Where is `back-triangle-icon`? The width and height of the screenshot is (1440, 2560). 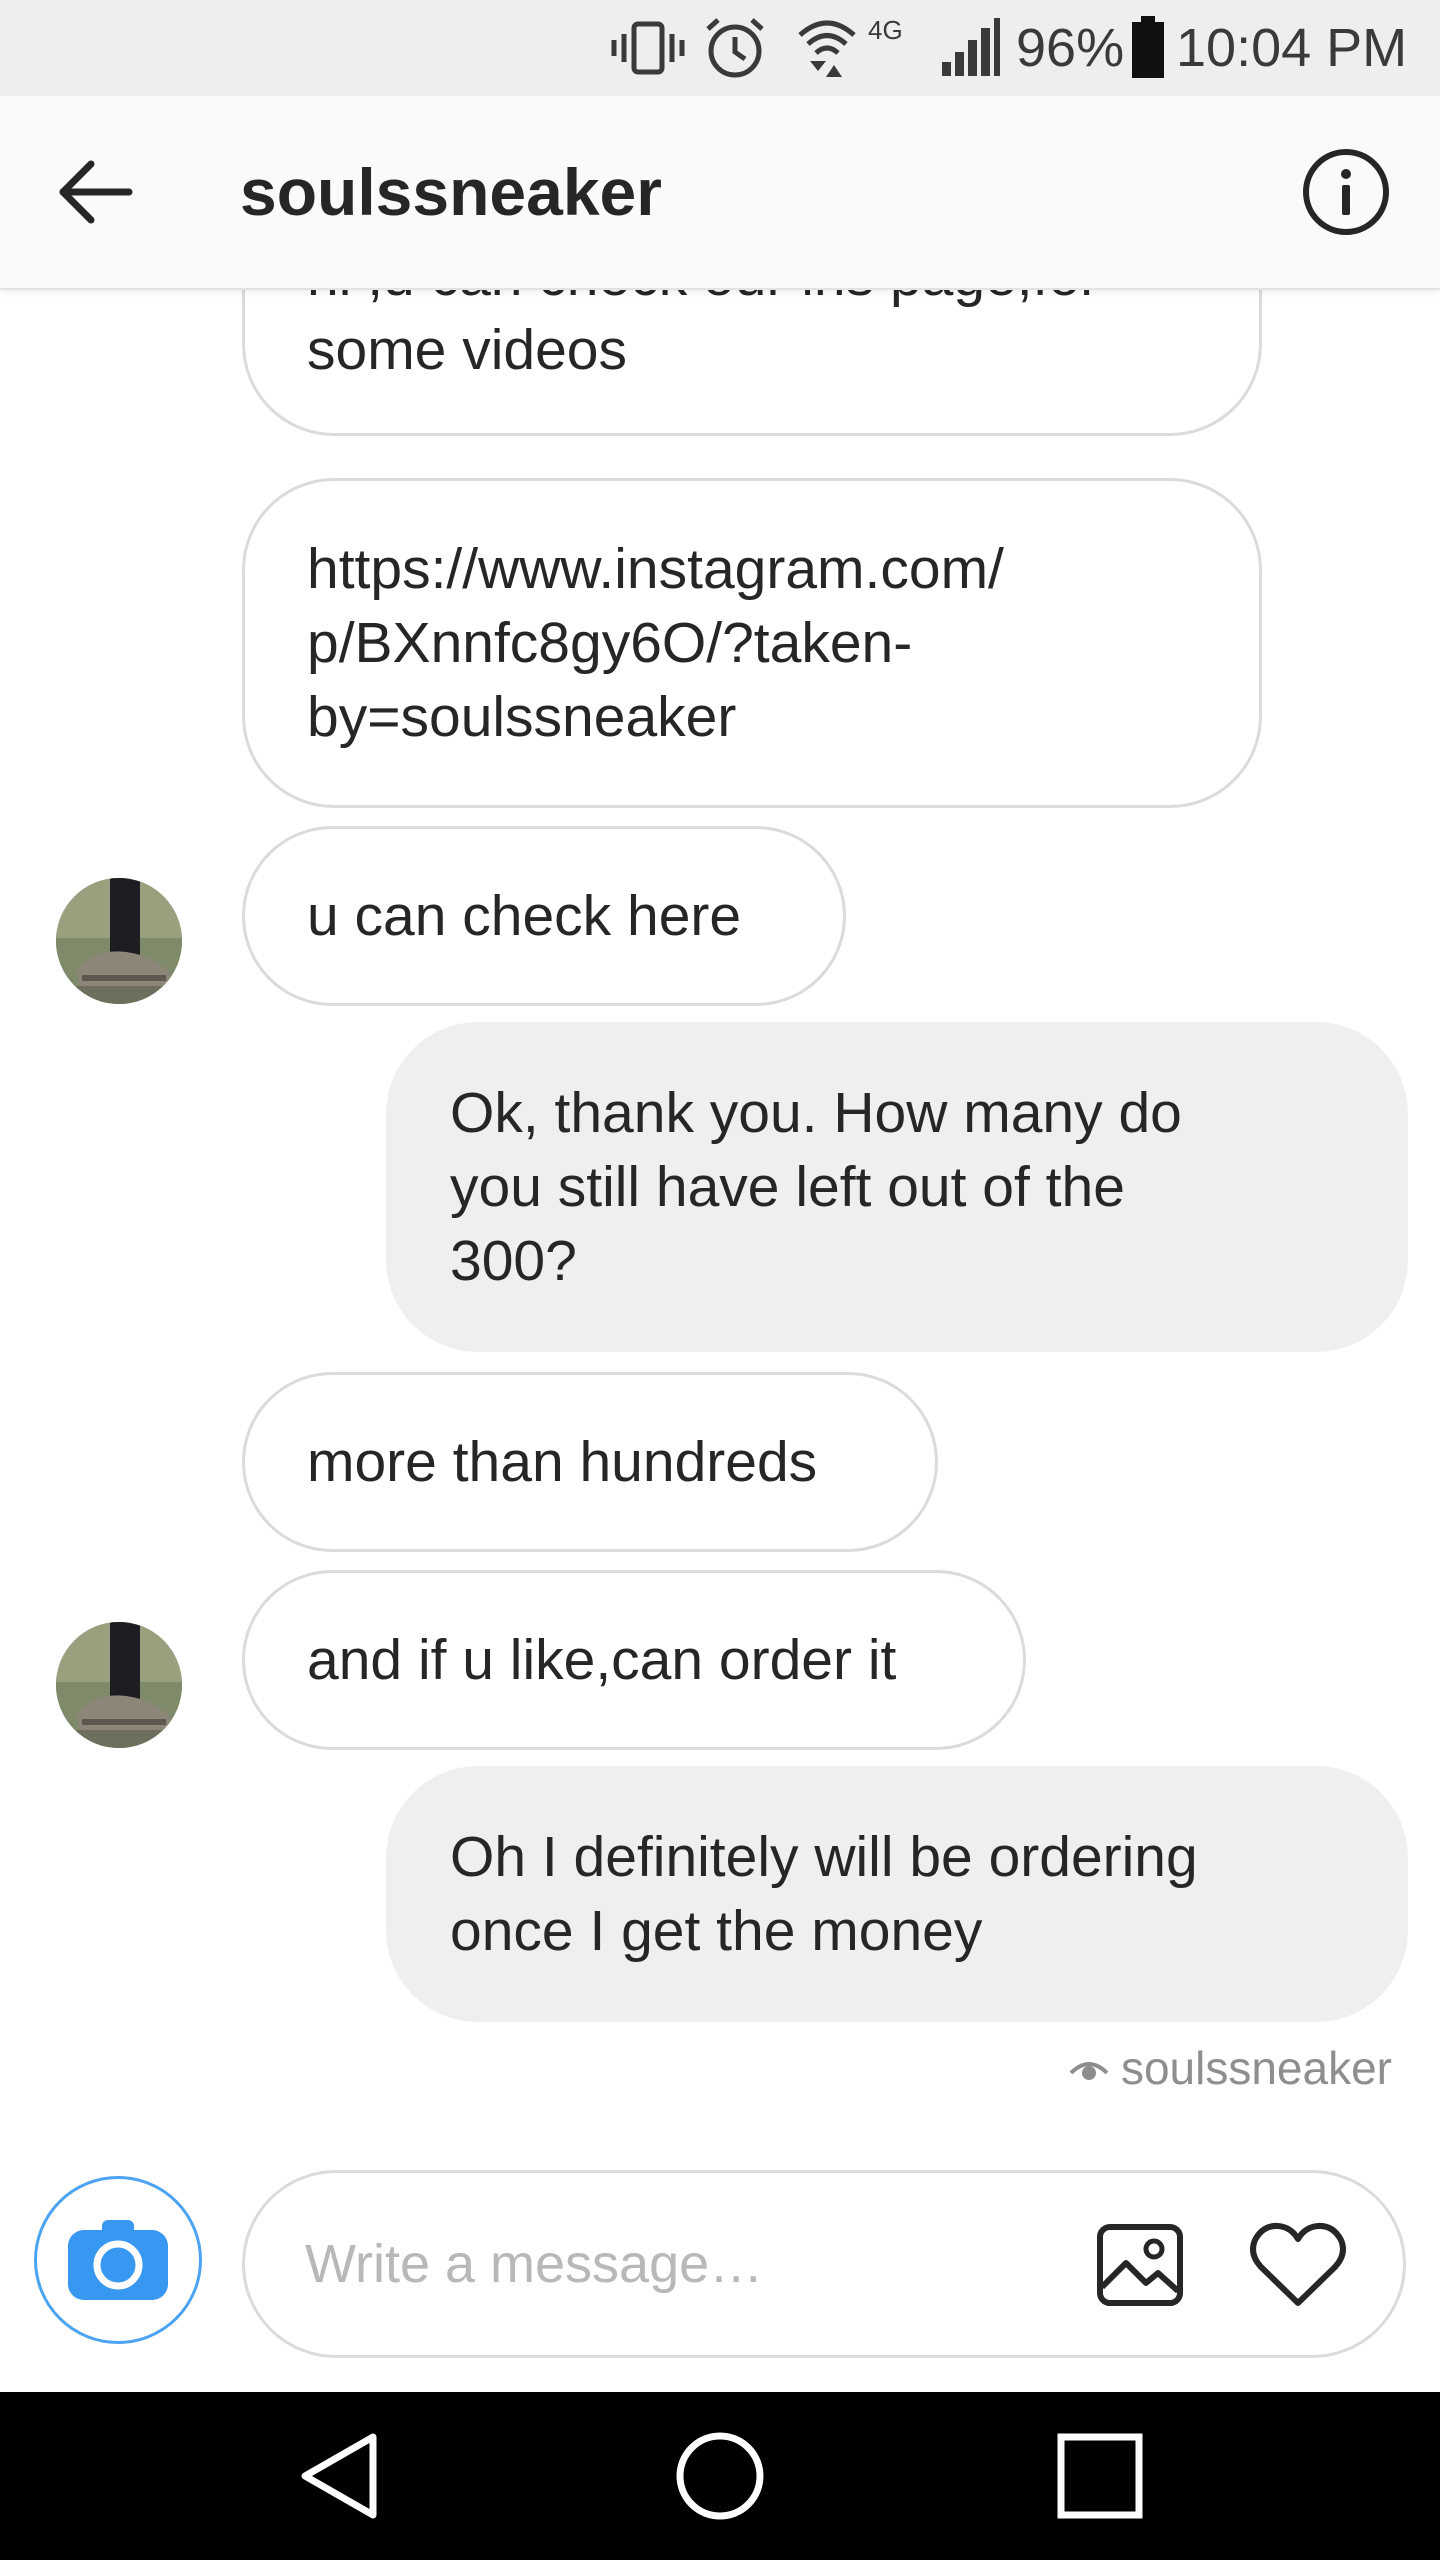
back-triangle-icon is located at coordinates (339, 2476).